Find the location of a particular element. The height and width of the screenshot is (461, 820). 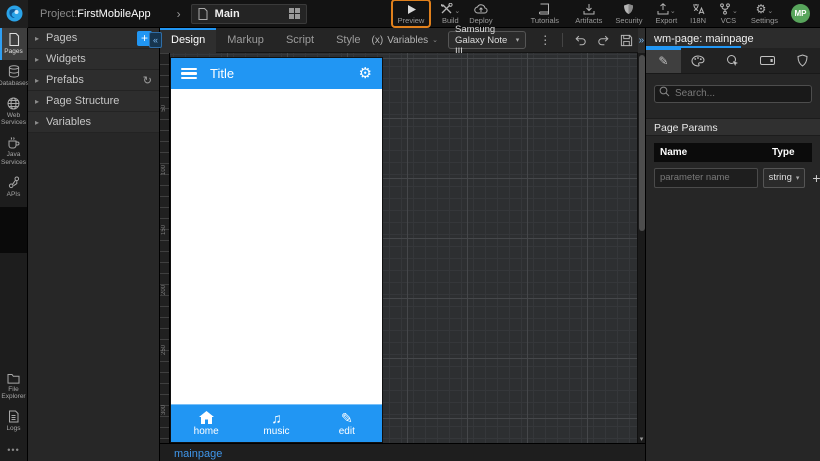

section-pages: ▸ Pages + is located at coordinates (93, 38).